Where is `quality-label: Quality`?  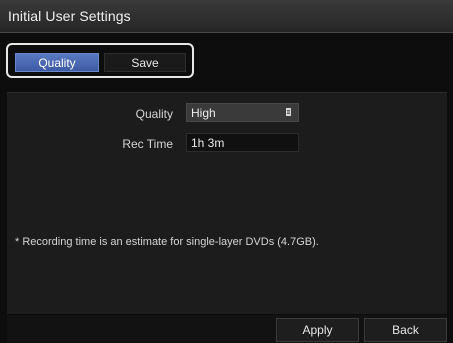 quality-label: Quality is located at coordinates (154, 114).